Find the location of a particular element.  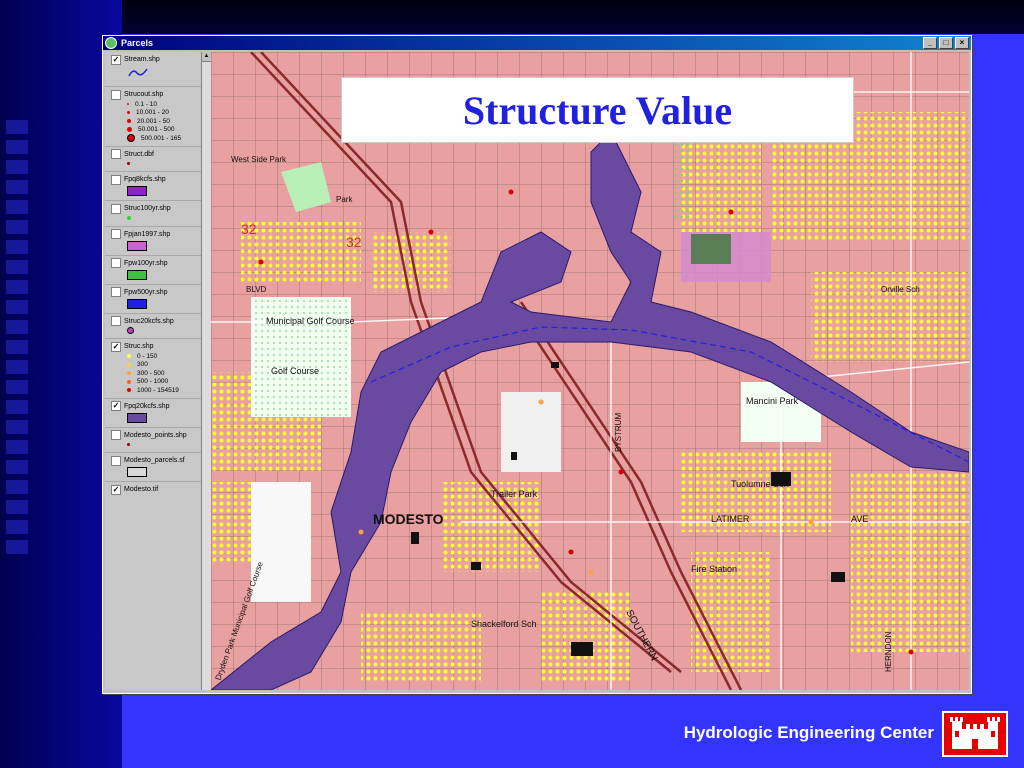

legend-layer-stream: ✓ Stream.shp is located at coordinates (153, 69).